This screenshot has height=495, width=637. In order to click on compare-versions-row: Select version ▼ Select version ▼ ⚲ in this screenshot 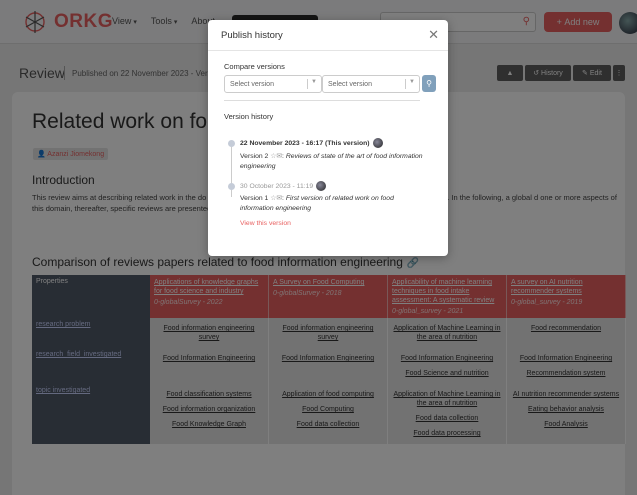, I will do `click(330, 84)`.